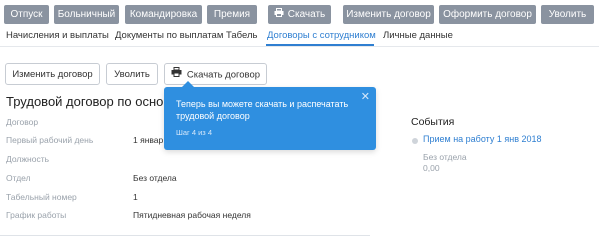 Image resolution: width=599 pixels, height=243 pixels. What do you see at coordinates (241, 35) in the screenshot?
I see `tab-timesheet: Табель` at bounding box center [241, 35].